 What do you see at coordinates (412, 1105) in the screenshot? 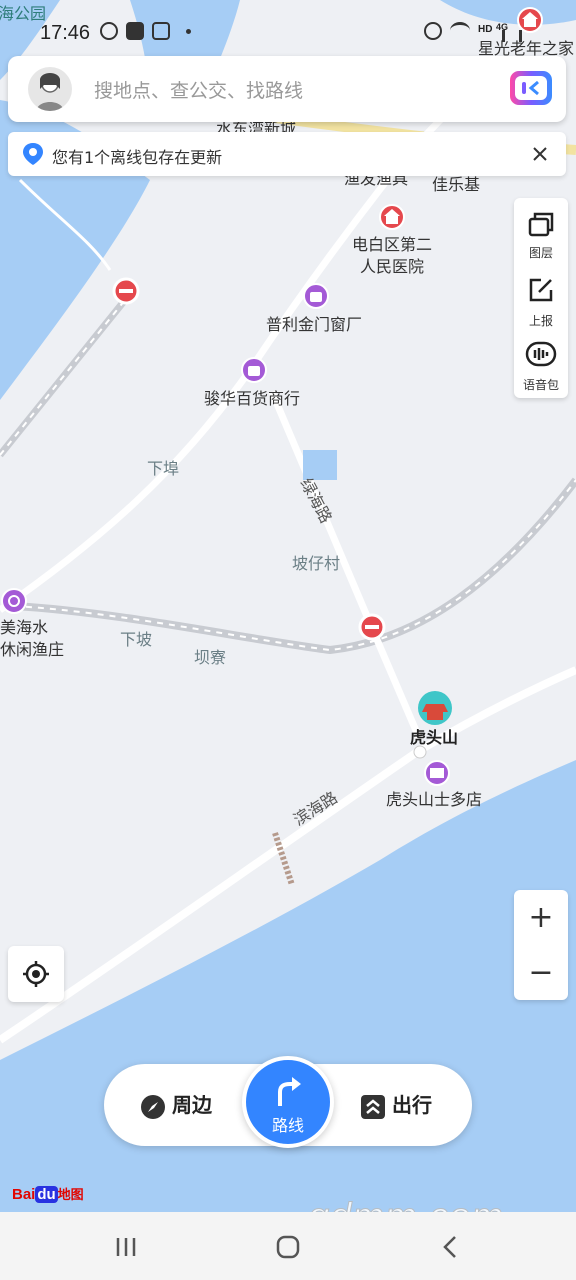
I see `travel-label: 出行` at bounding box center [412, 1105].